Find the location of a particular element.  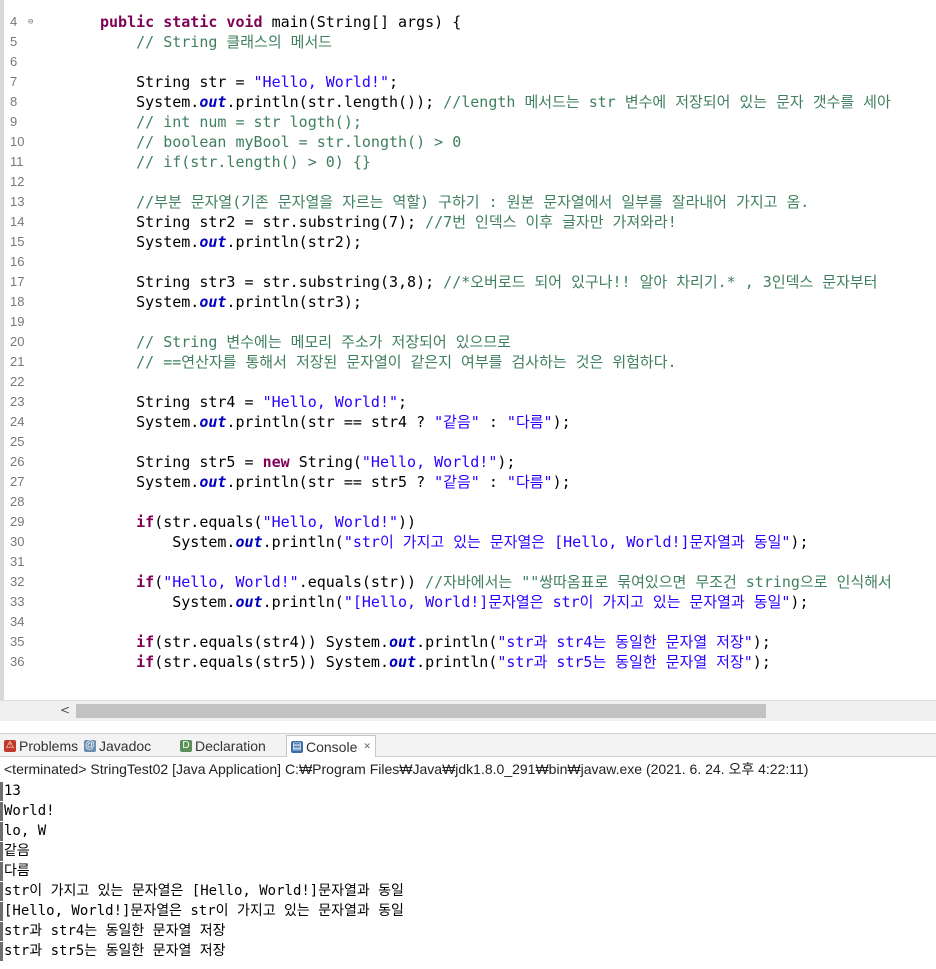

code-line: 29 if(str.equals("Hello, World!")) is located at coordinates (470, 522).